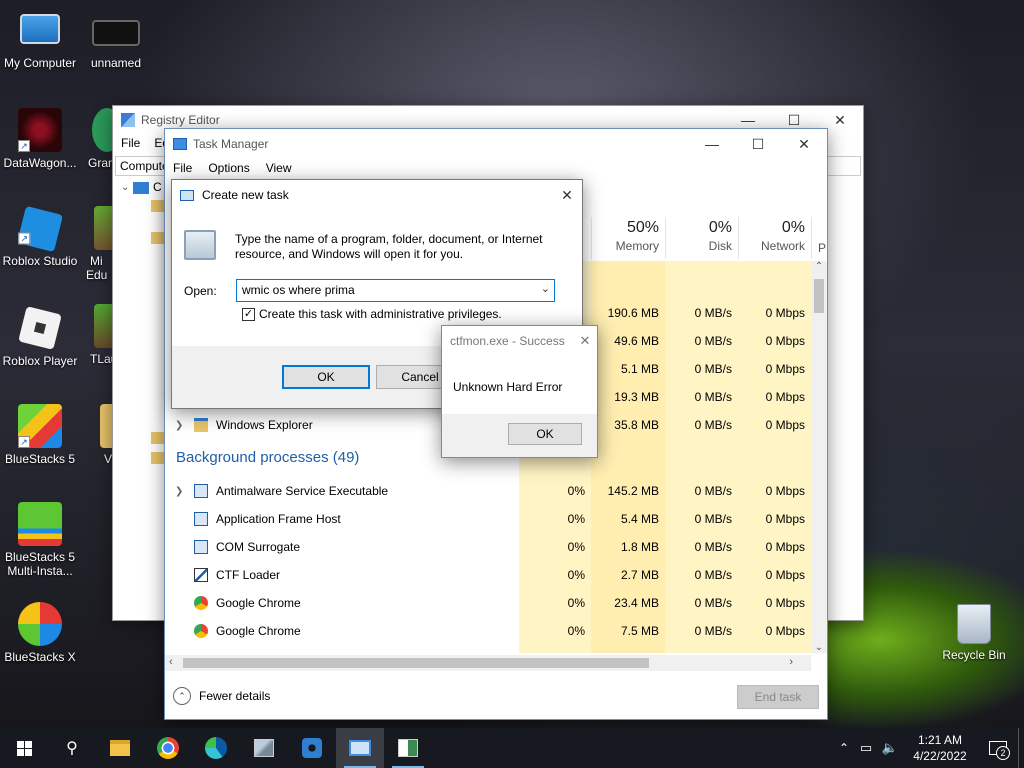  I want to click on registry-title: Registry Editor, so click(180, 120).